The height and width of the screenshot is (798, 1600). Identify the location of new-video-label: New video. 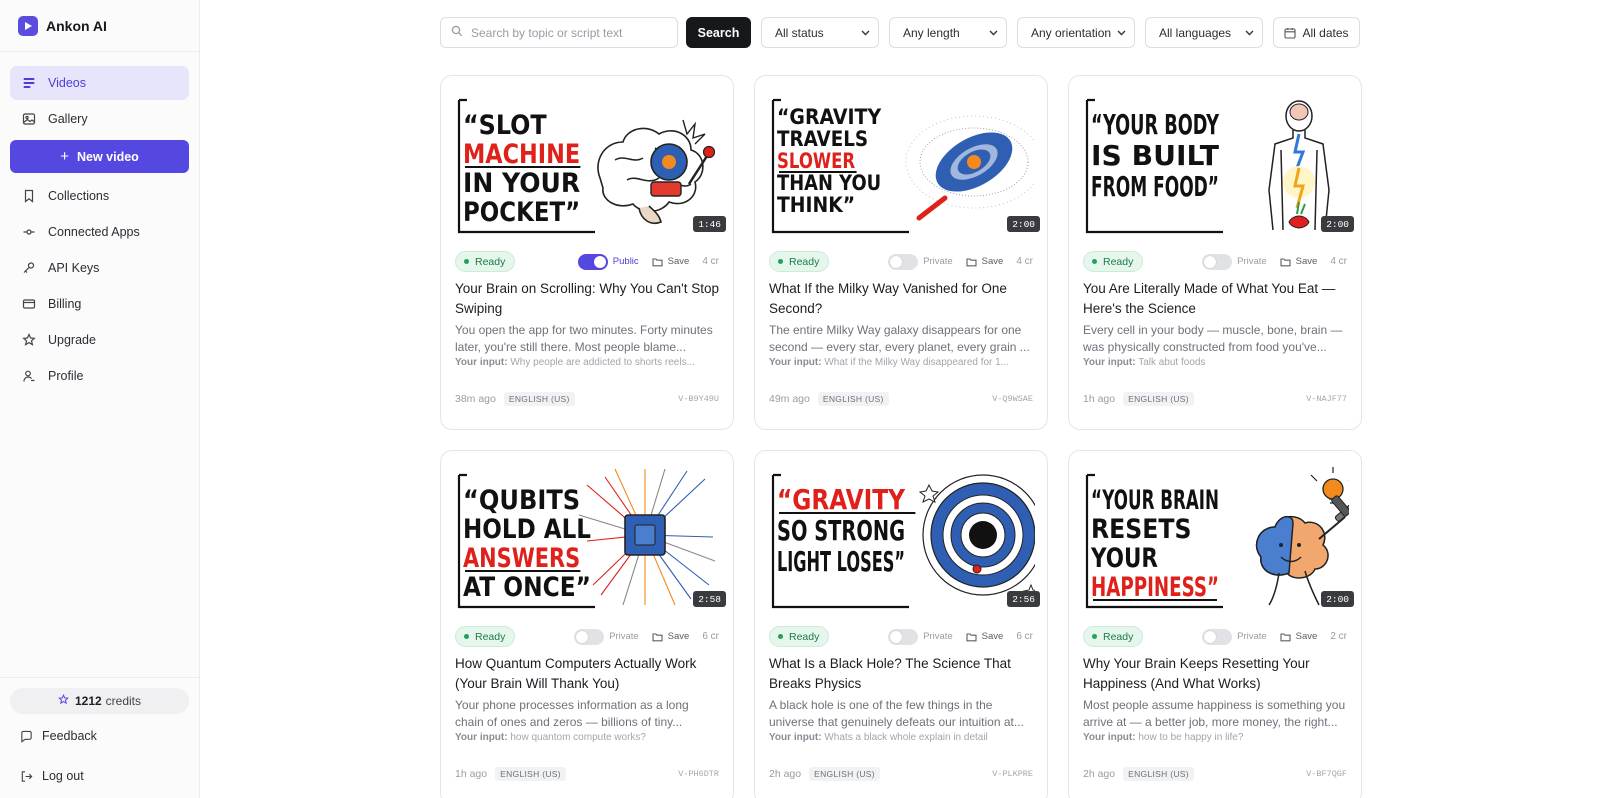
(107, 156).